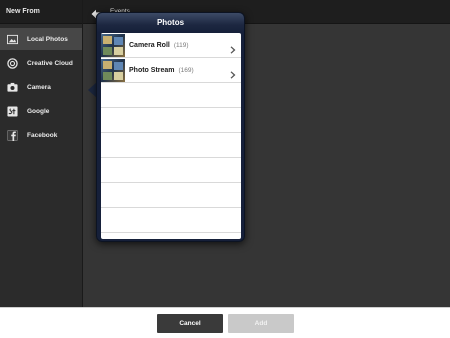 The width and height of the screenshot is (450, 338). Describe the element at coordinates (38, 111) in the screenshot. I see `sidebar-item-label: Google` at that location.